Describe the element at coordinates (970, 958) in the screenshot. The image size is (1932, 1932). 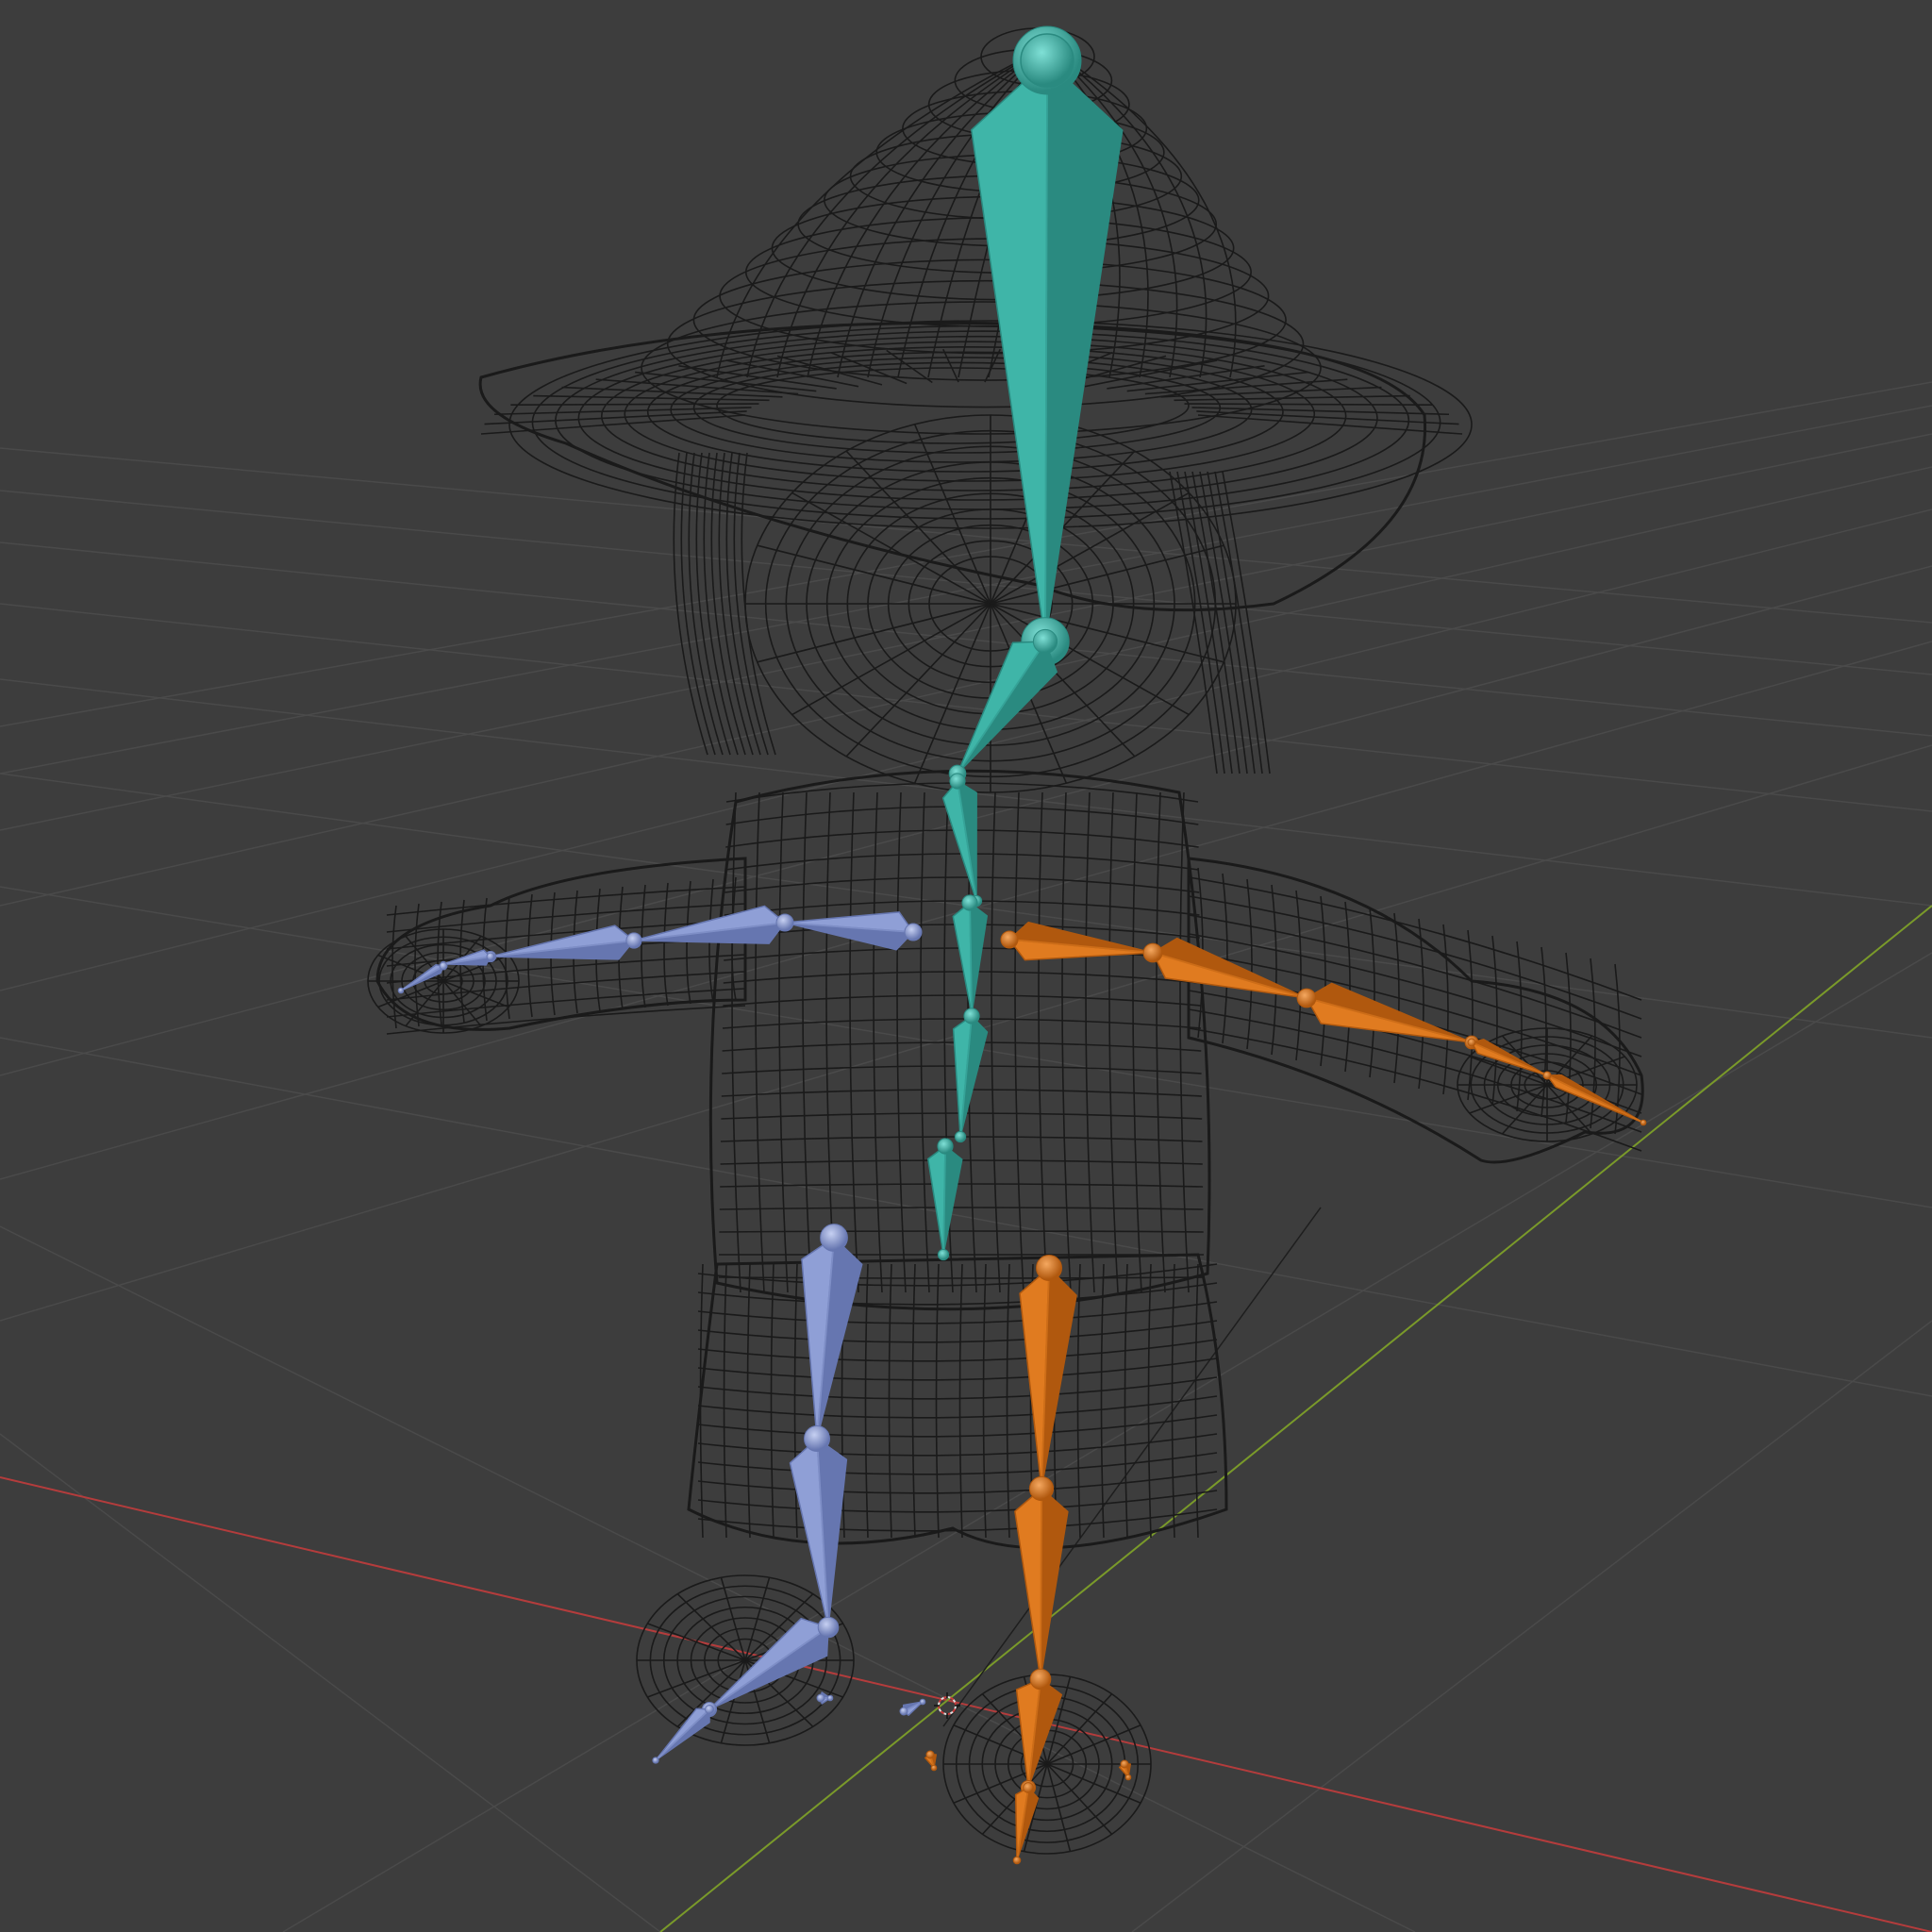
I see `bone-spine-mid` at that location.